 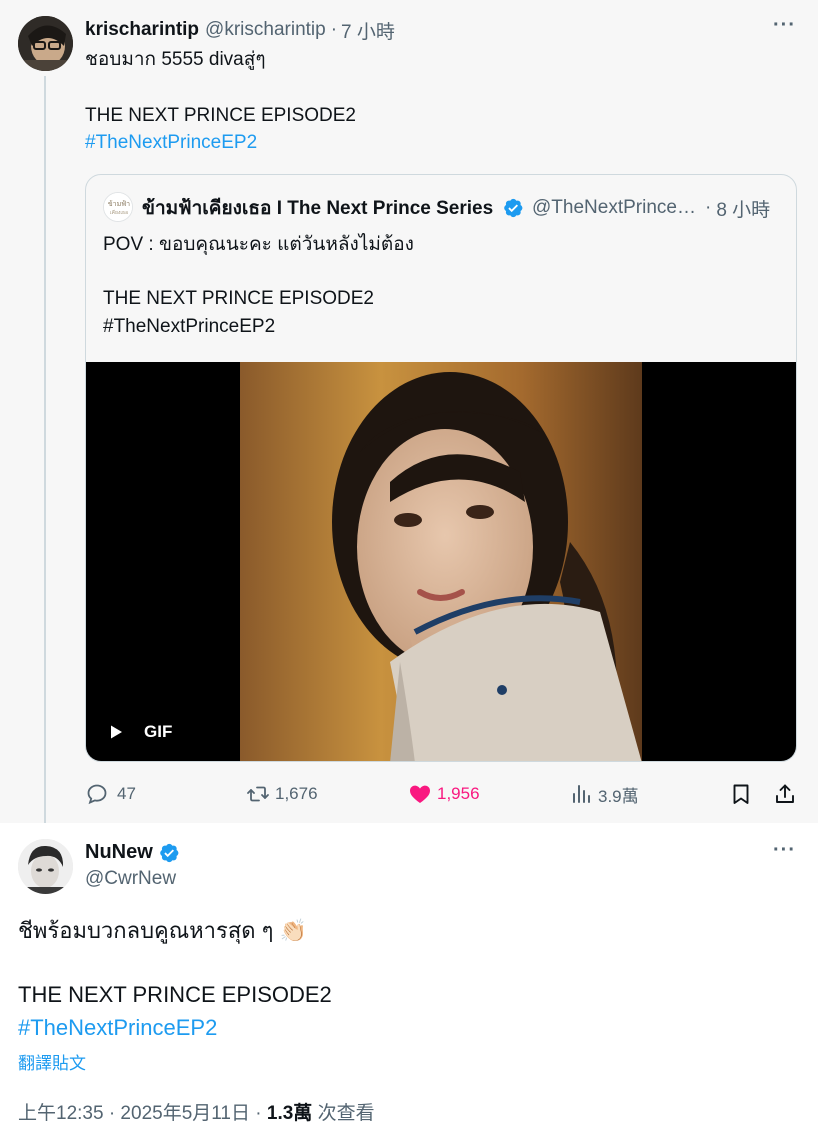 I want to click on display-name-row: NuNew, so click(x=132, y=852).